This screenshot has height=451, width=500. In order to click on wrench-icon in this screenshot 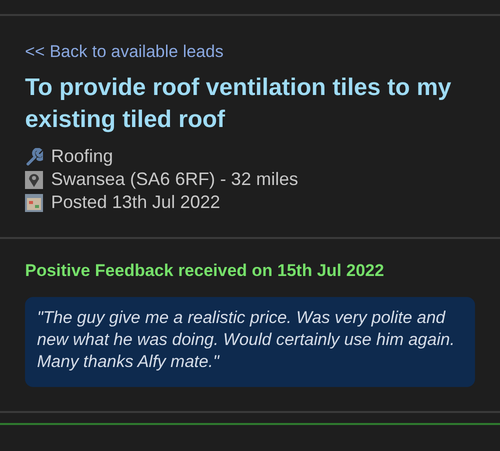, I will do `click(34, 157)`.